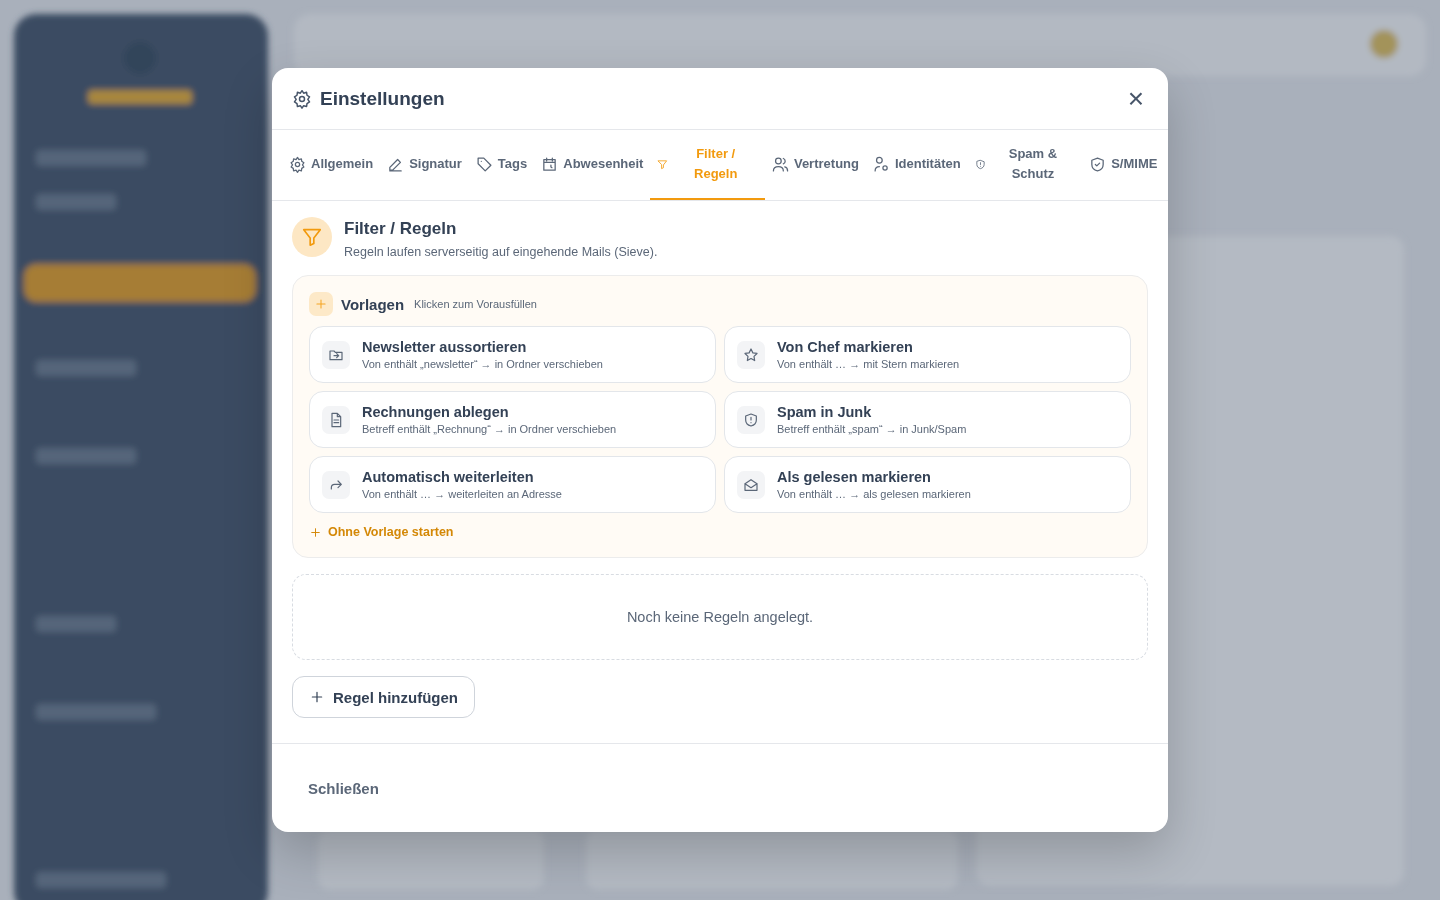  What do you see at coordinates (592, 165) in the screenshot?
I see `settings-tab: Abwesenheit` at bounding box center [592, 165].